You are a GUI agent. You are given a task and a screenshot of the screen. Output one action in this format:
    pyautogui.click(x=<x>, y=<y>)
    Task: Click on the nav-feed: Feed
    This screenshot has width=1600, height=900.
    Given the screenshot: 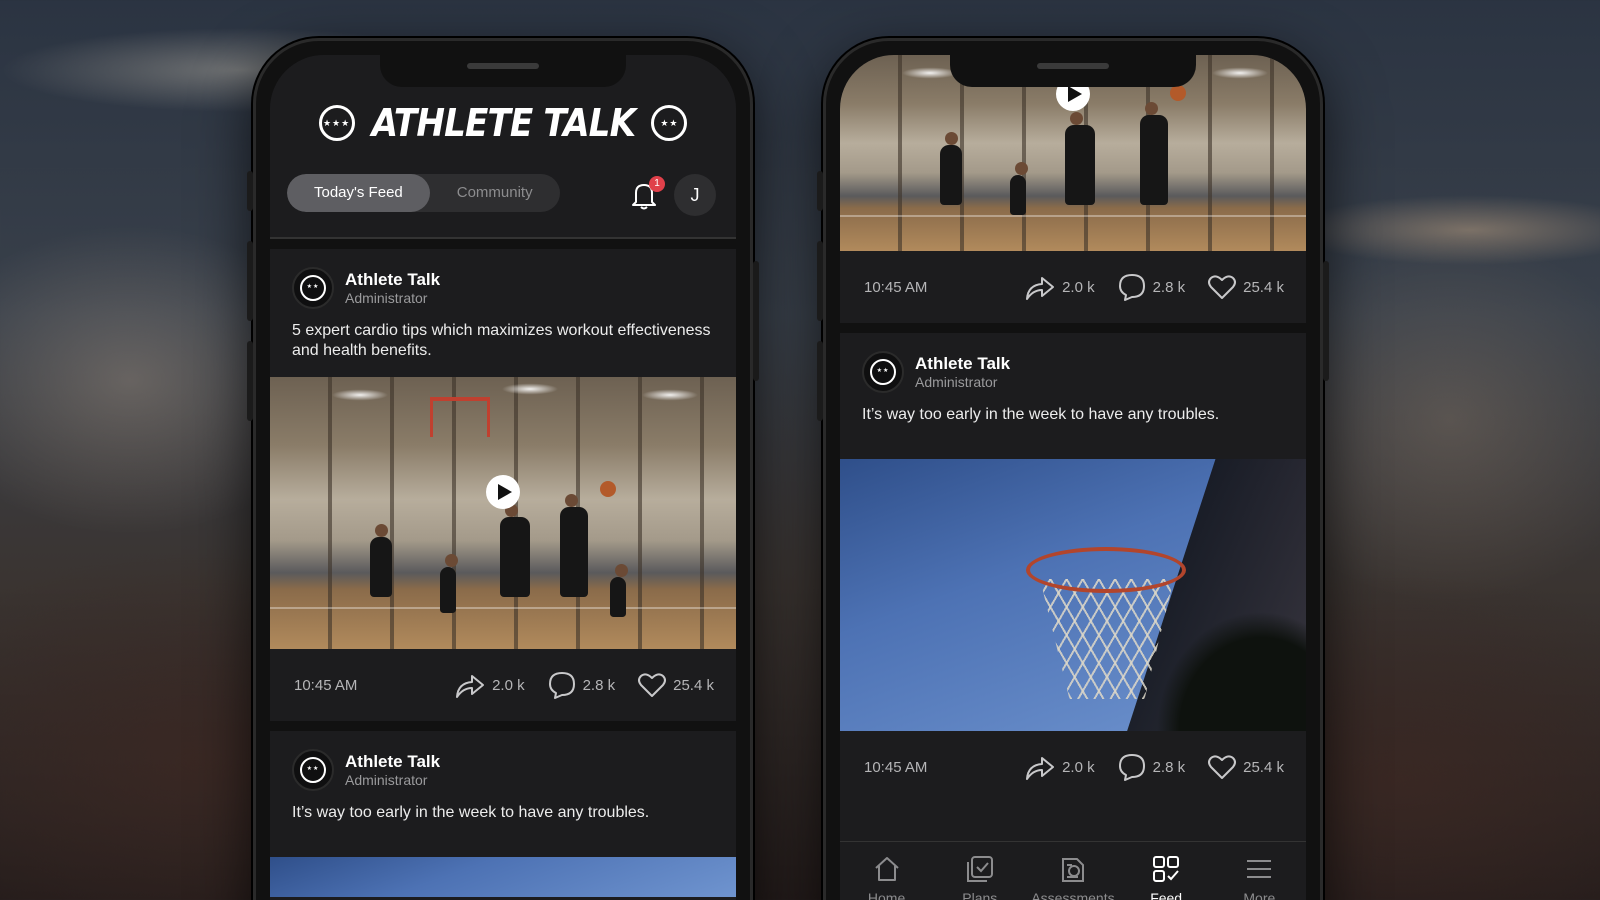 What is the action you would take?
    pyautogui.click(x=1166, y=877)
    